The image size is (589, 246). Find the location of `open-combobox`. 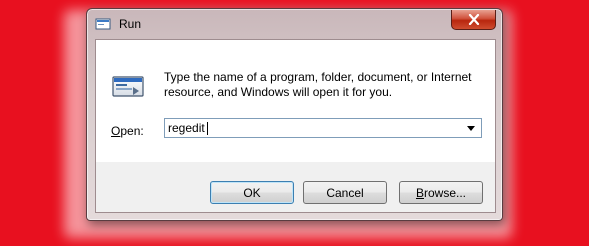

open-combobox is located at coordinates (323, 128).